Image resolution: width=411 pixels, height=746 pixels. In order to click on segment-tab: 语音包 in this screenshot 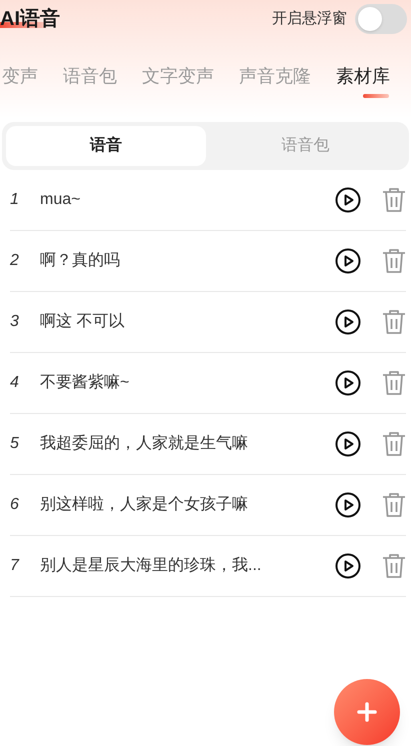, I will do `click(305, 146)`.